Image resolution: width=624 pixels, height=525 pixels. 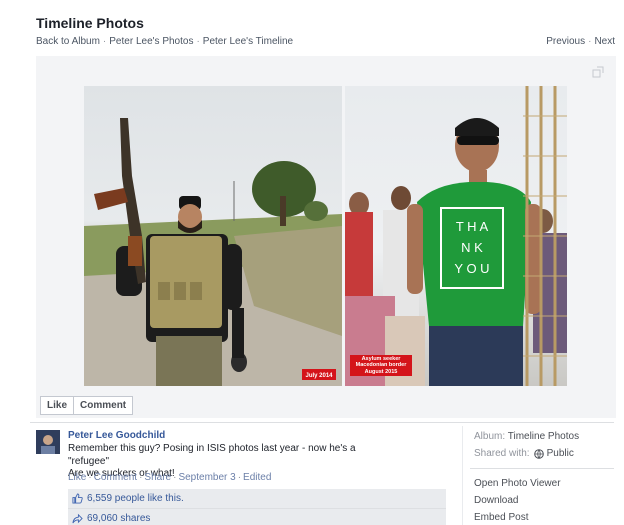 I want to click on sidebar-divider, so click(x=462, y=475).